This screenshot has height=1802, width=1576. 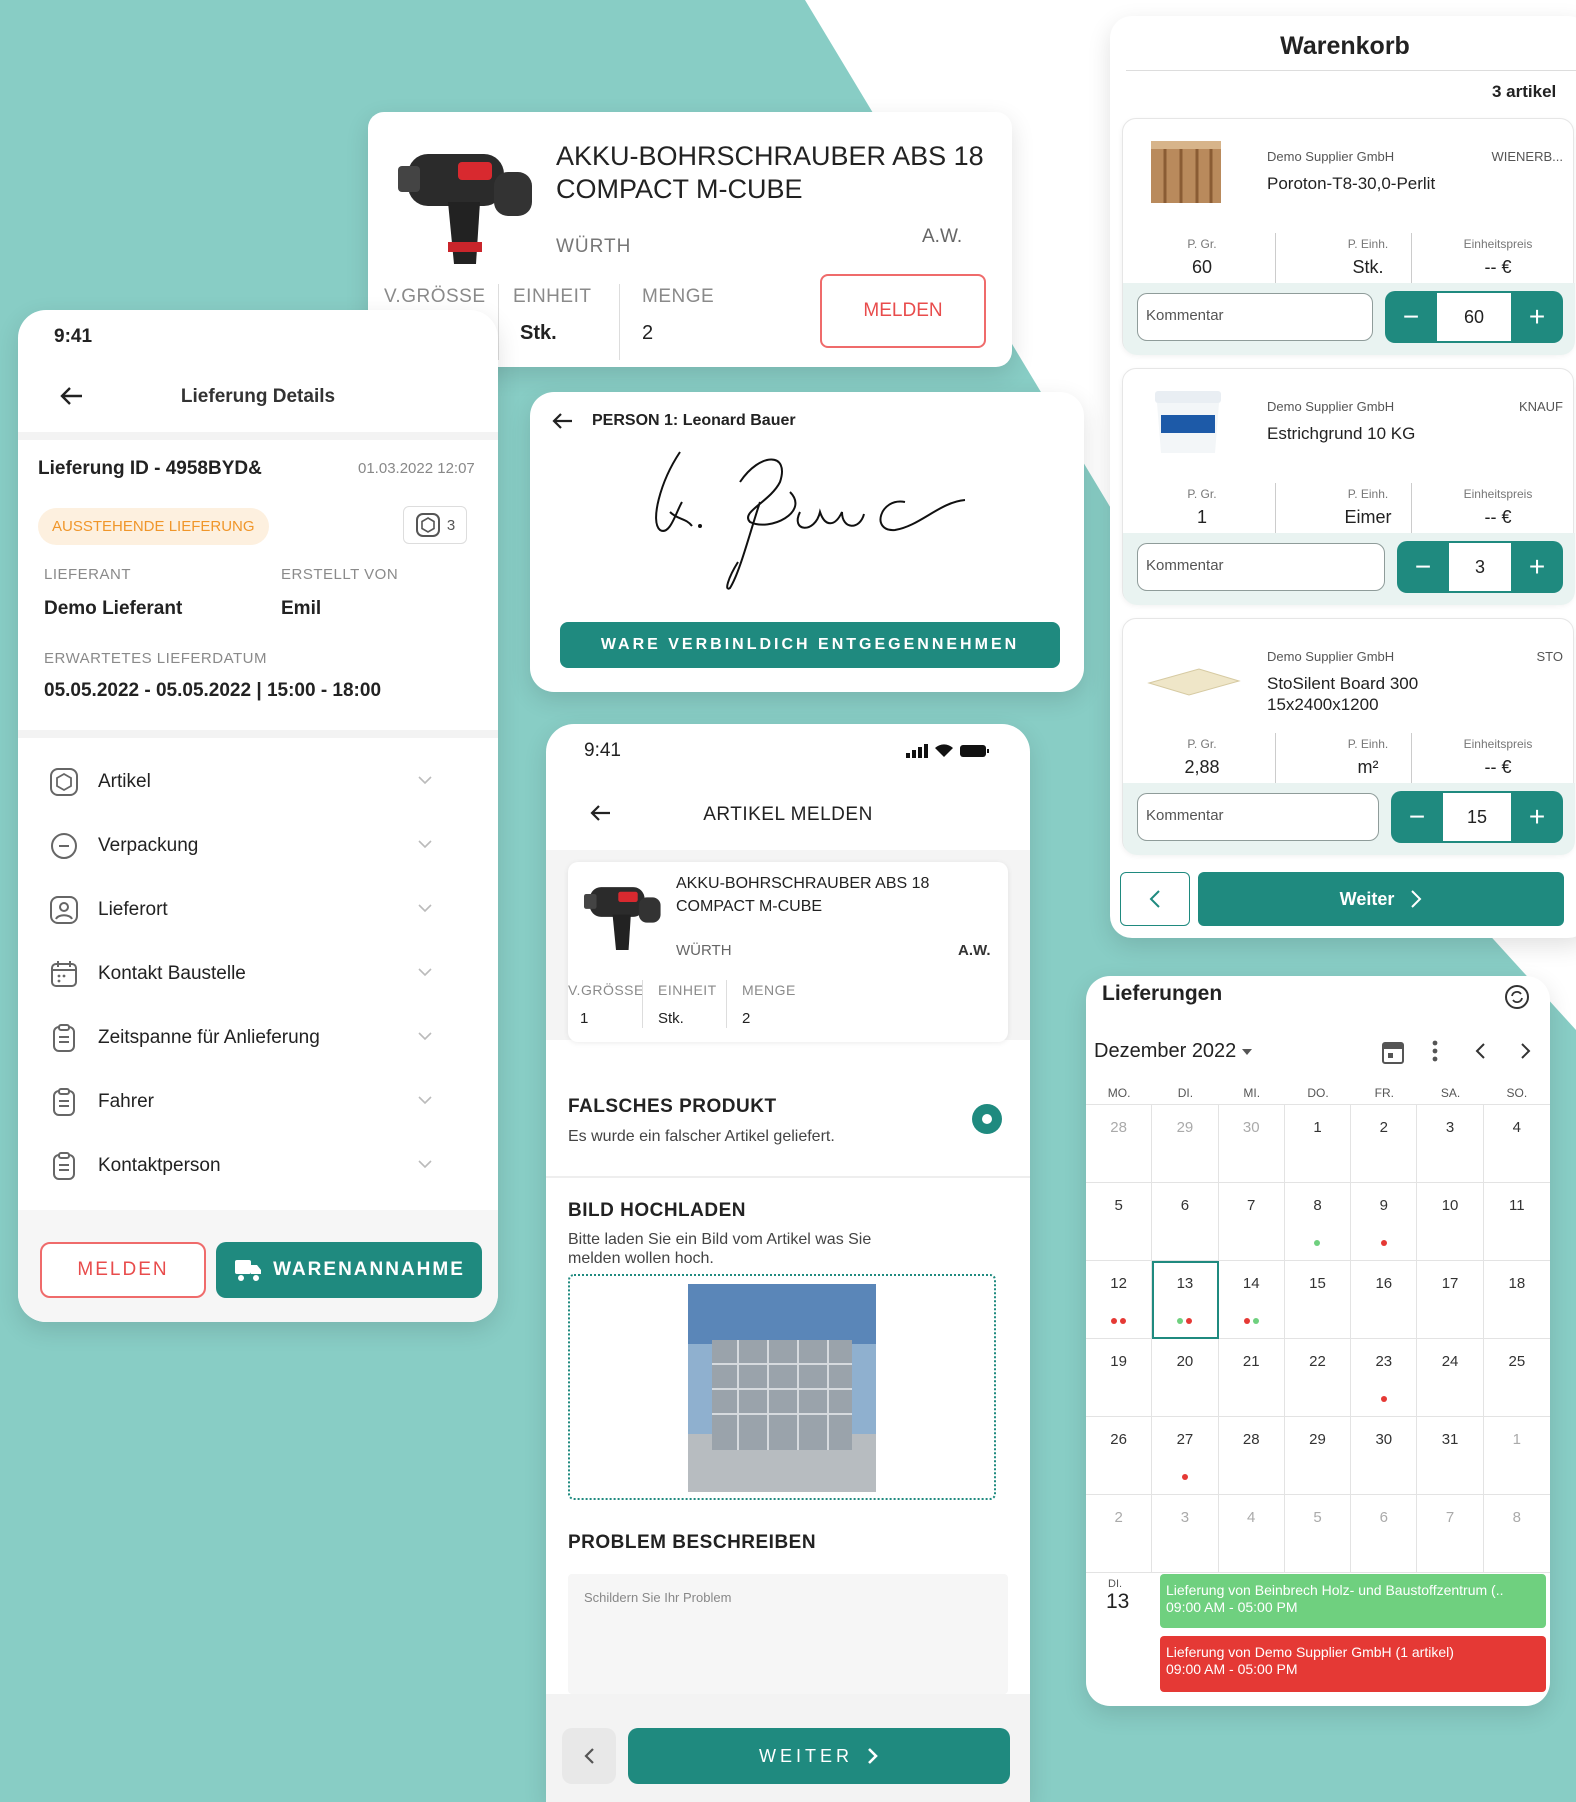 I want to click on calendar-day: 21, so click(x=1251, y=1378).